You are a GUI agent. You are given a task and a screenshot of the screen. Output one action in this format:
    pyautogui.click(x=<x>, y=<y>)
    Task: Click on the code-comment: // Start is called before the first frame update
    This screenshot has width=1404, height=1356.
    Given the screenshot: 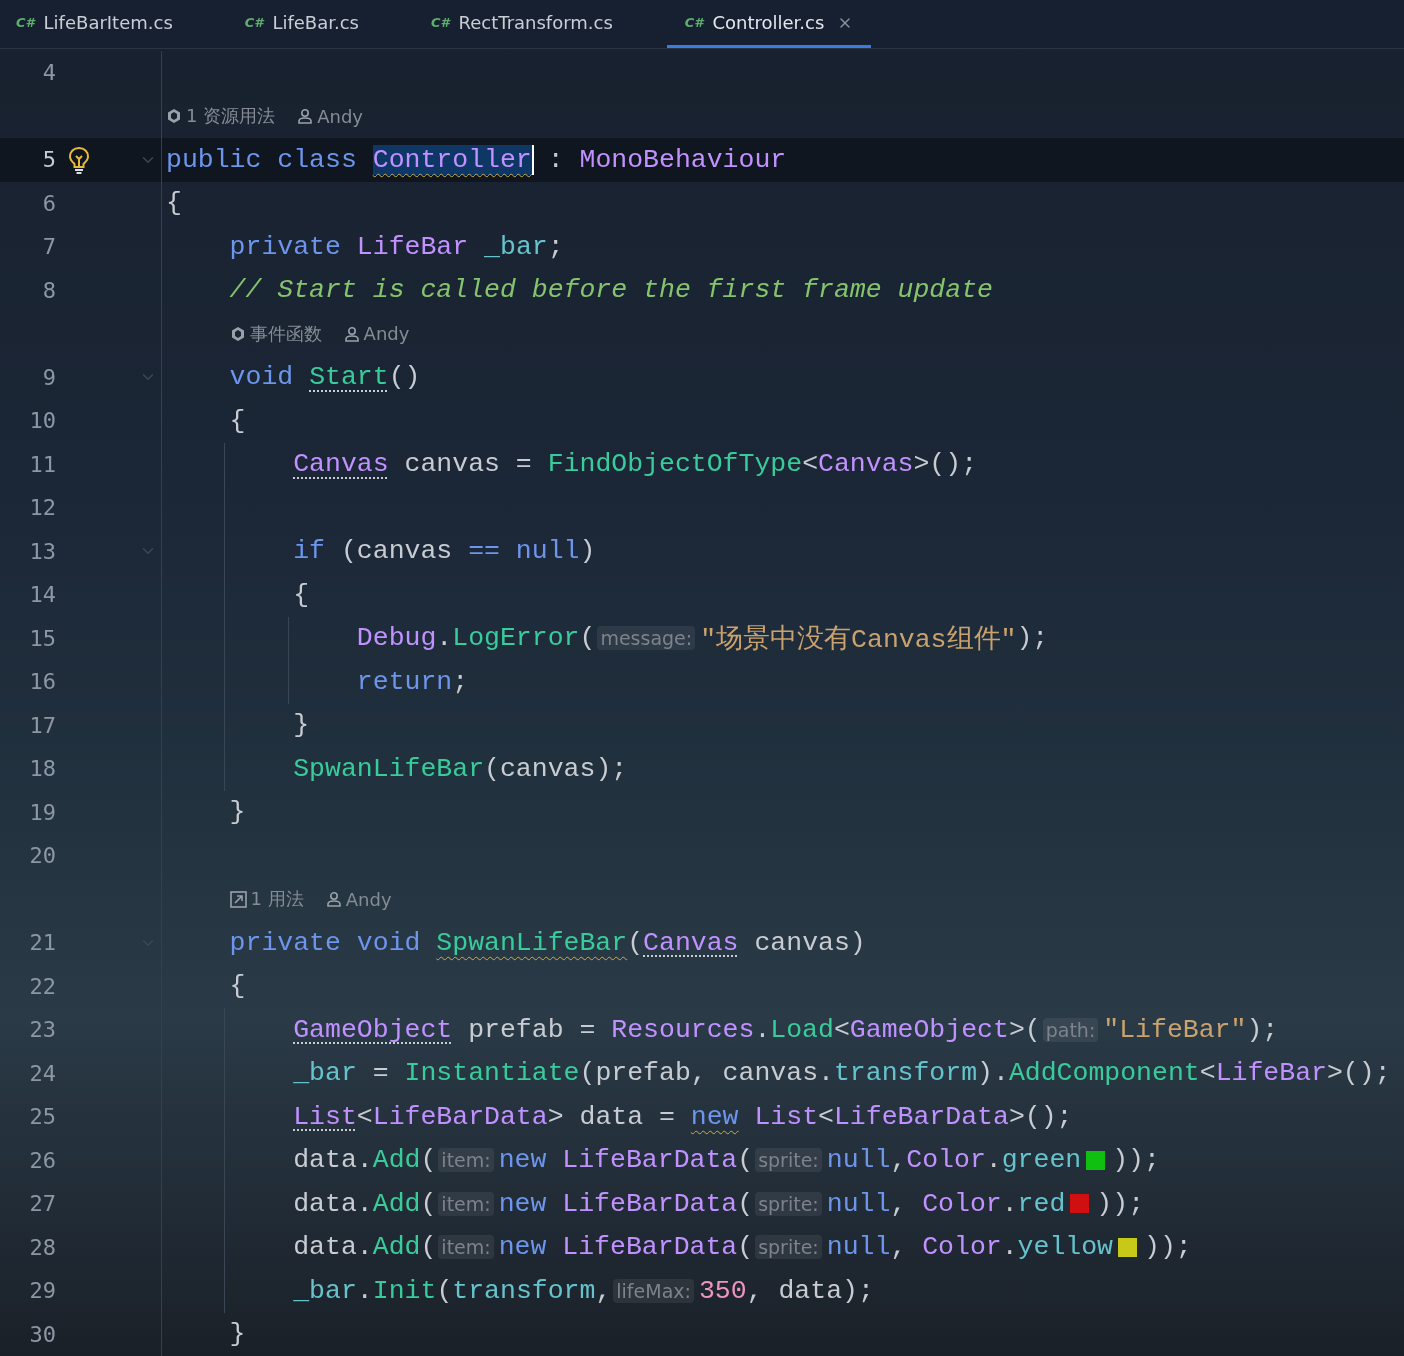 What is the action you would take?
    pyautogui.click(x=611, y=290)
    